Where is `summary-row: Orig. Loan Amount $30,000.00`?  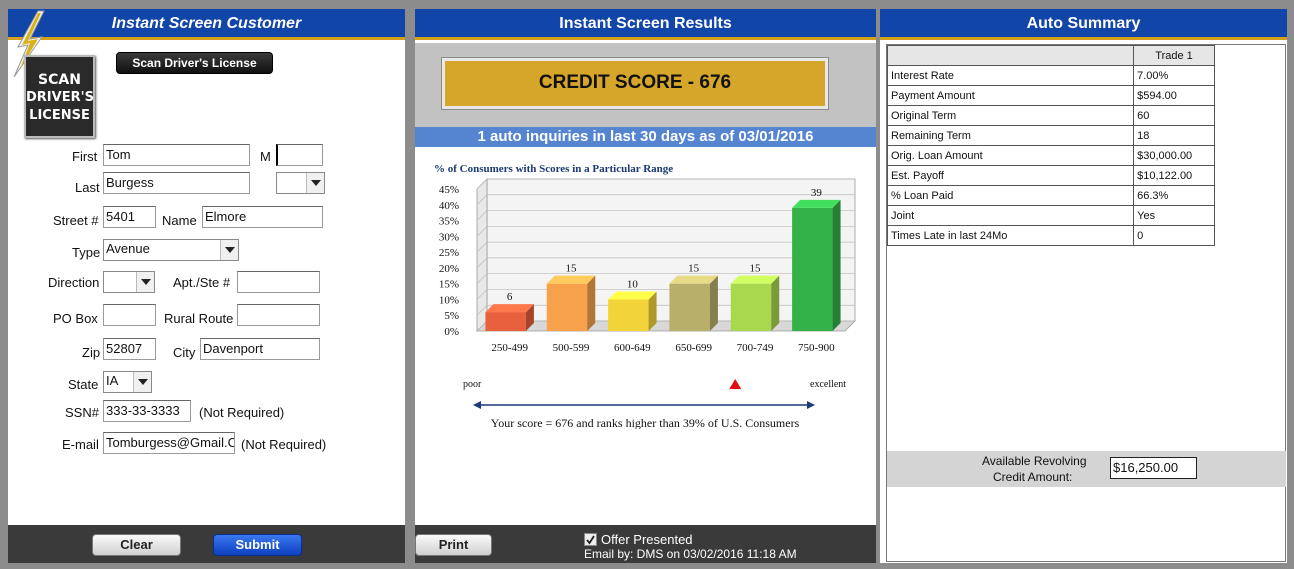 summary-row: Orig. Loan Amount $30,000.00 is located at coordinates (1050, 155).